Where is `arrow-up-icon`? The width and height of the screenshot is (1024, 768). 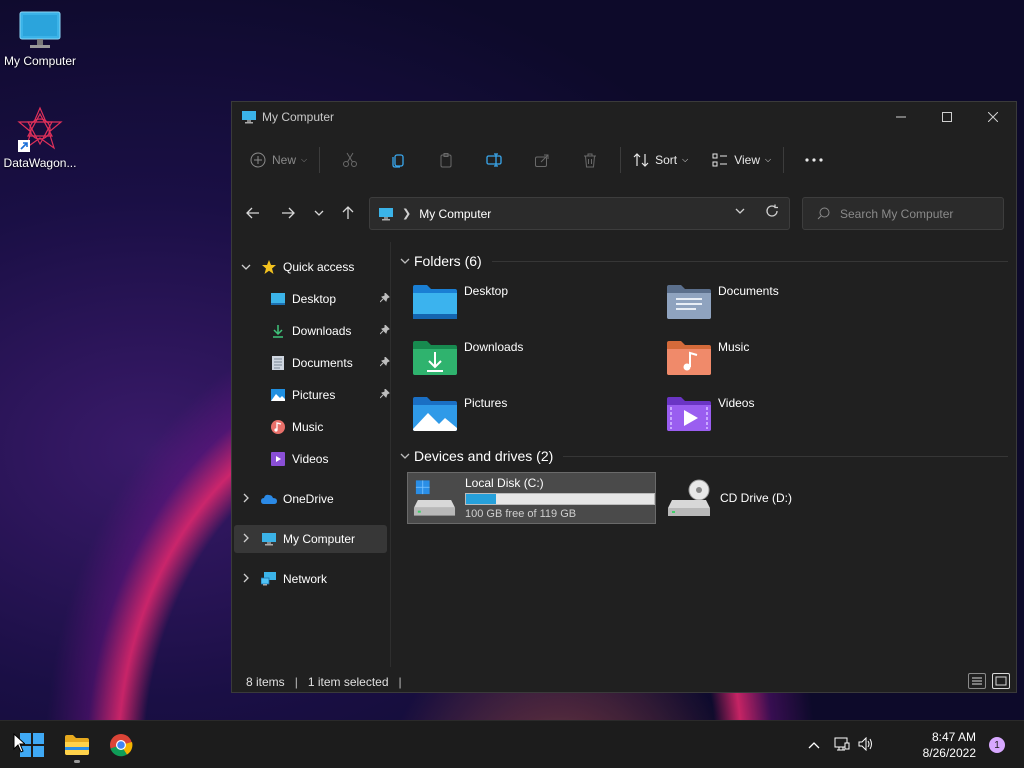
arrow-up-icon is located at coordinates (348, 212).